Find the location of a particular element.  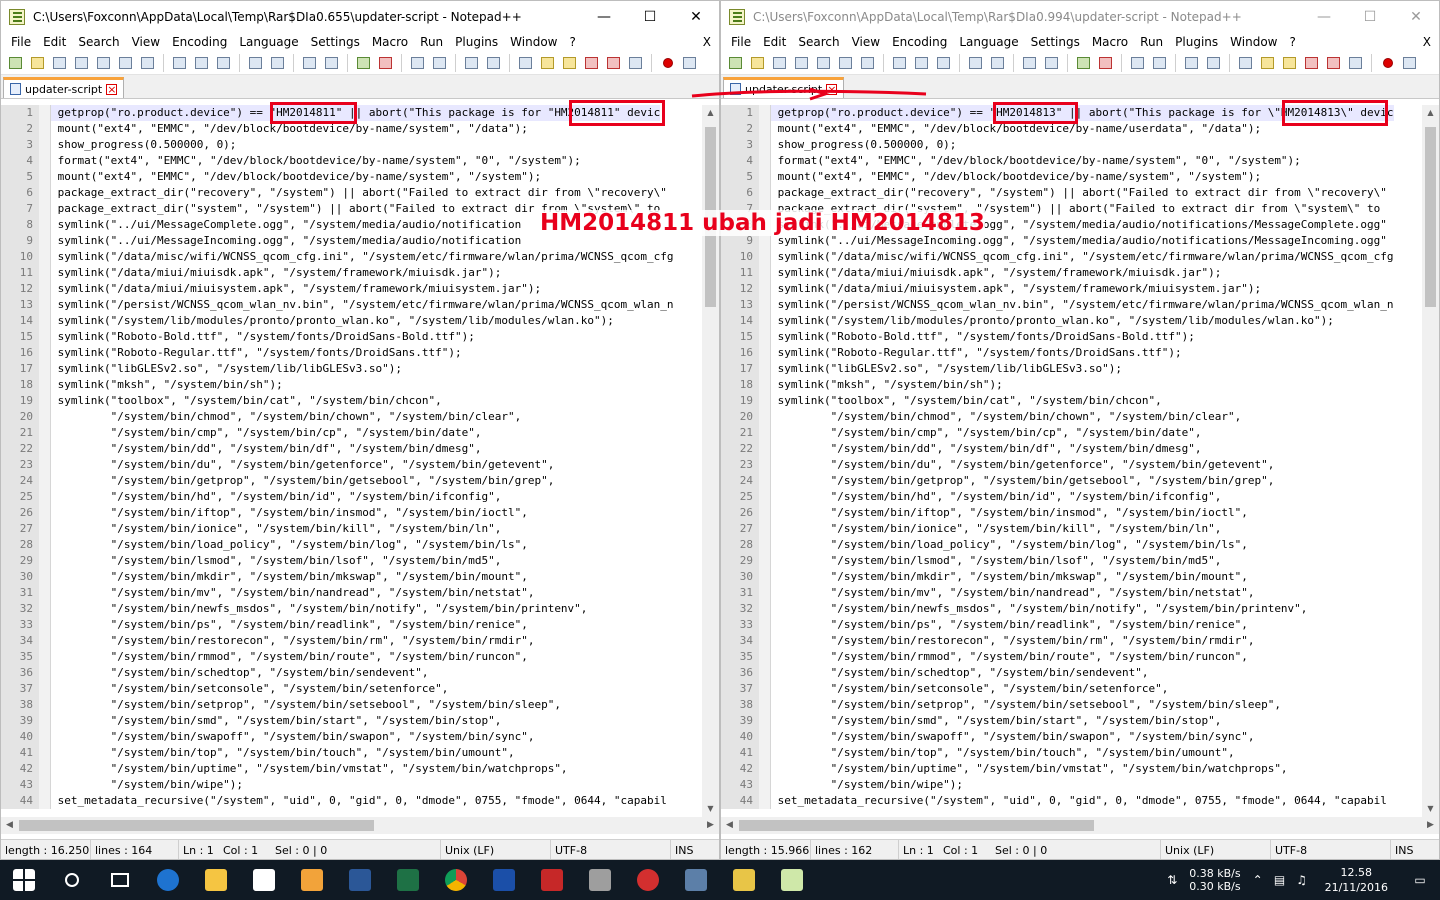

undo-icon is located at coordinates (975, 63).